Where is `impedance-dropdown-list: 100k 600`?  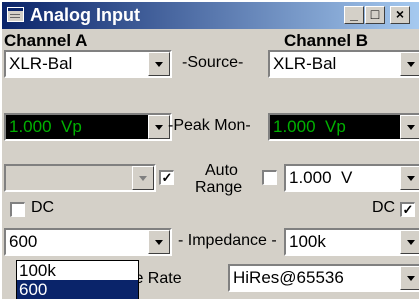 impedance-dropdown-list: 100k 600 is located at coordinates (77, 279).